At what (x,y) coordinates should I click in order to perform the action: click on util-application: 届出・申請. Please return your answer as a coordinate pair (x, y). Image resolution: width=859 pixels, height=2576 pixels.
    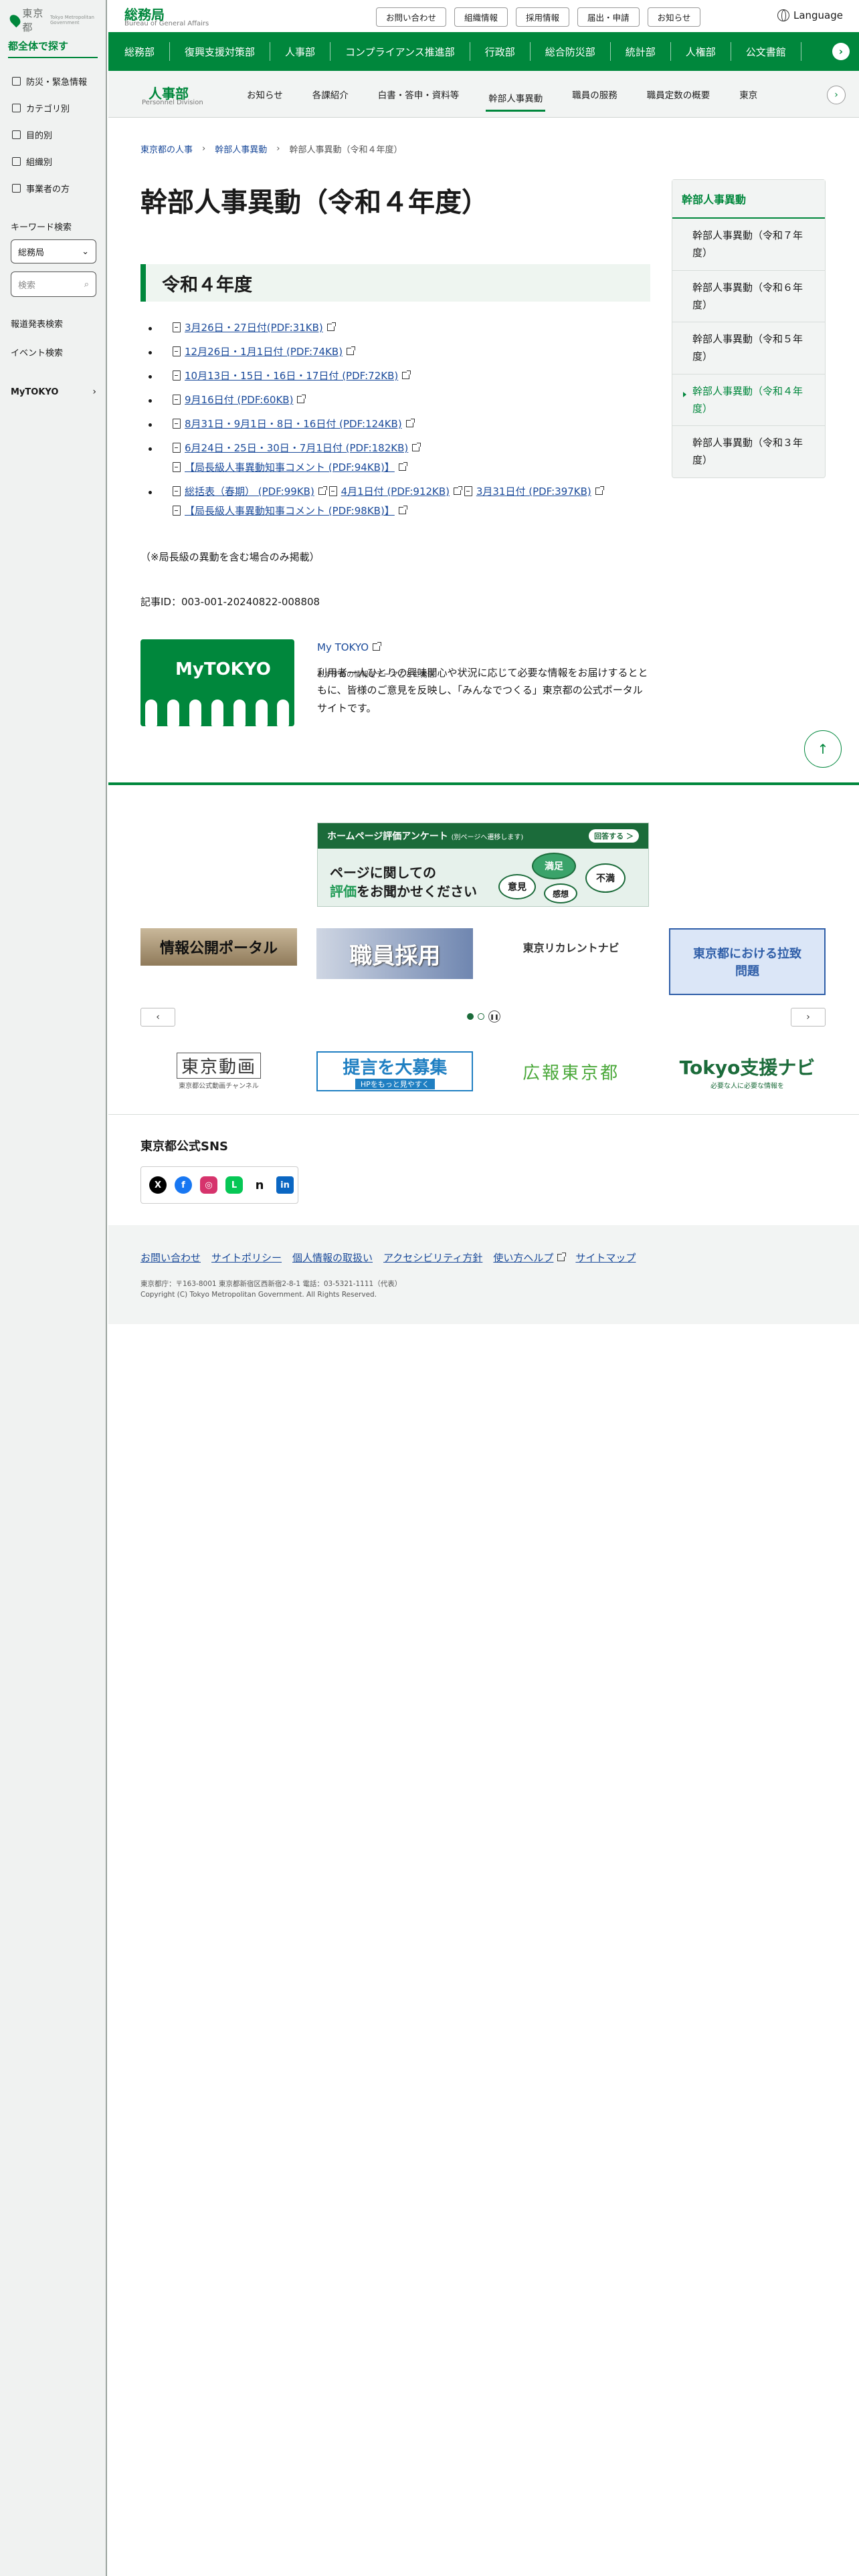
    Looking at the image, I should click on (608, 17).